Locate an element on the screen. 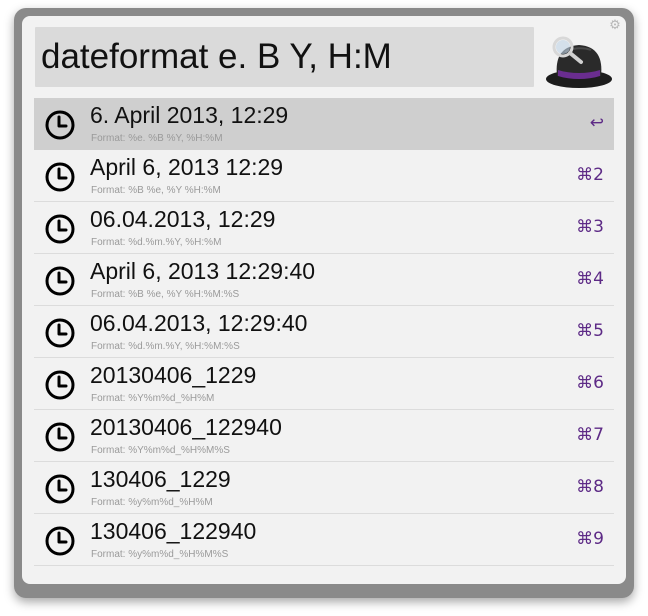 The image size is (648, 616). result-title: 20130406_122940 is located at coordinates (186, 427).